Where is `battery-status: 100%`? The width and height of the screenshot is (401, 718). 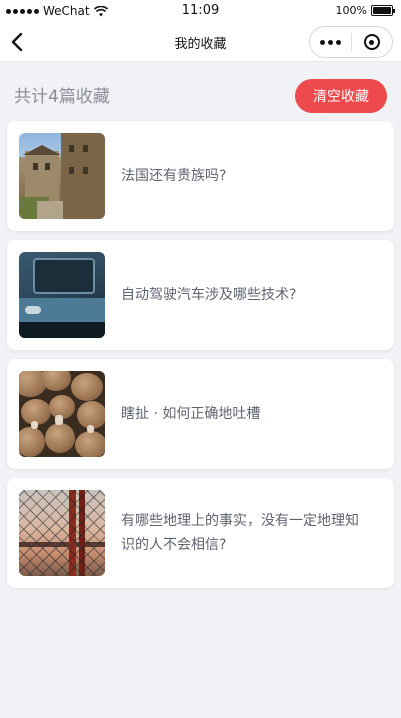
battery-status: 100% is located at coordinates (365, 10).